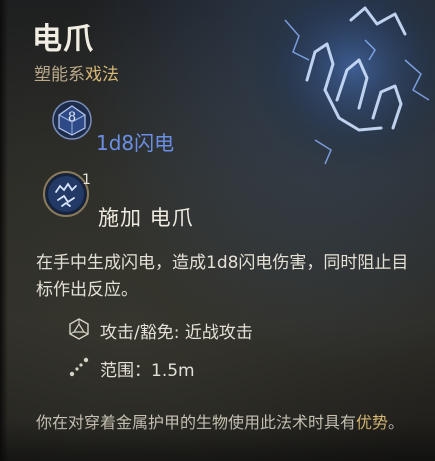 The width and height of the screenshot is (435, 461). What do you see at coordinates (196, 422) in the screenshot?
I see `footnote-text: 你在对穿着金属护甲的生物使用此法术时具有` at bounding box center [196, 422].